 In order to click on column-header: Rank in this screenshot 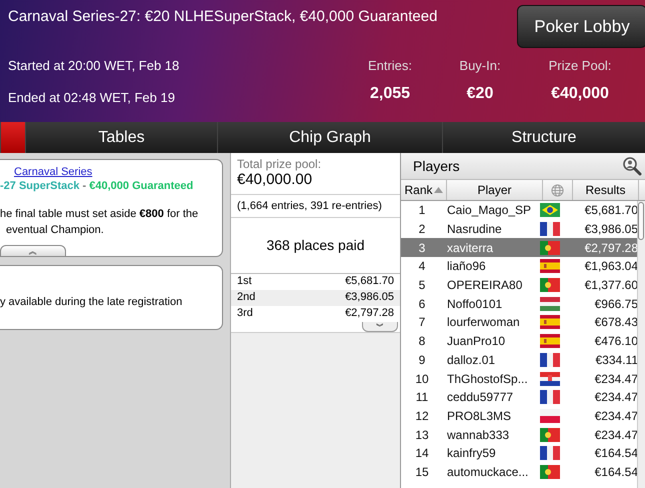, I will do `click(424, 190)`.